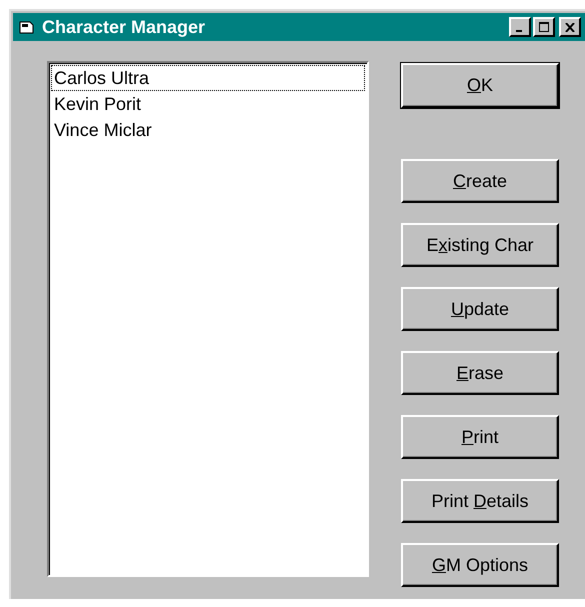 The image size is (585, 607). I want to click on dialog-button: Update, so click(480, 309).